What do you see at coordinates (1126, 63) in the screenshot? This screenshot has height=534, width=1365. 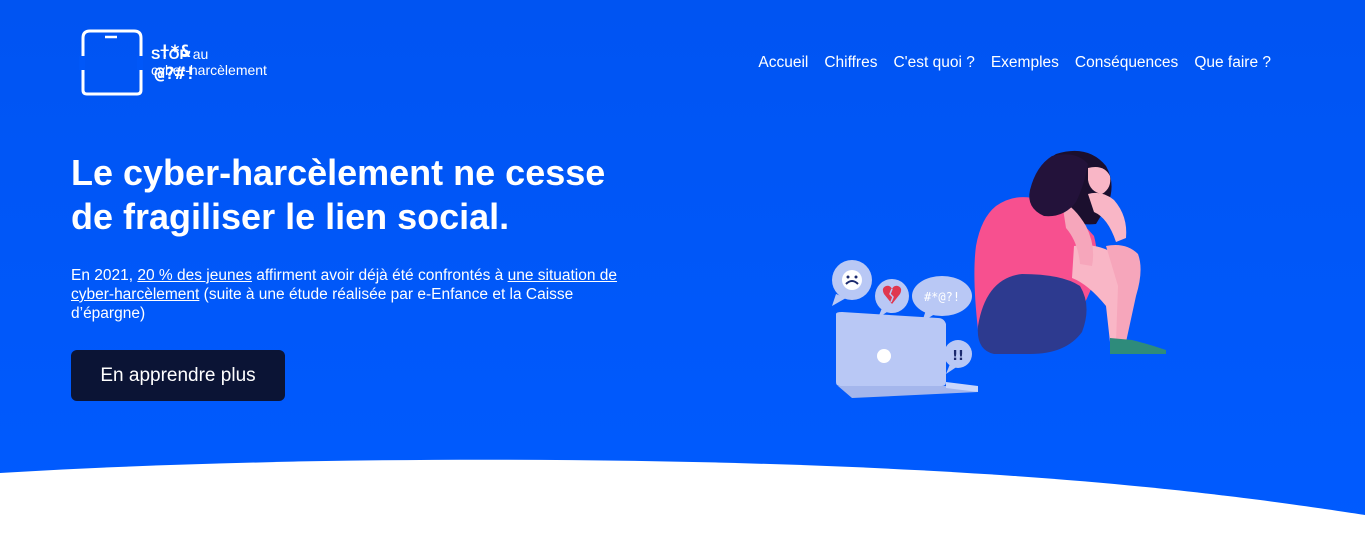 I see `nav-item-consequences: Conséquences` at bounding box center [1126, 63].